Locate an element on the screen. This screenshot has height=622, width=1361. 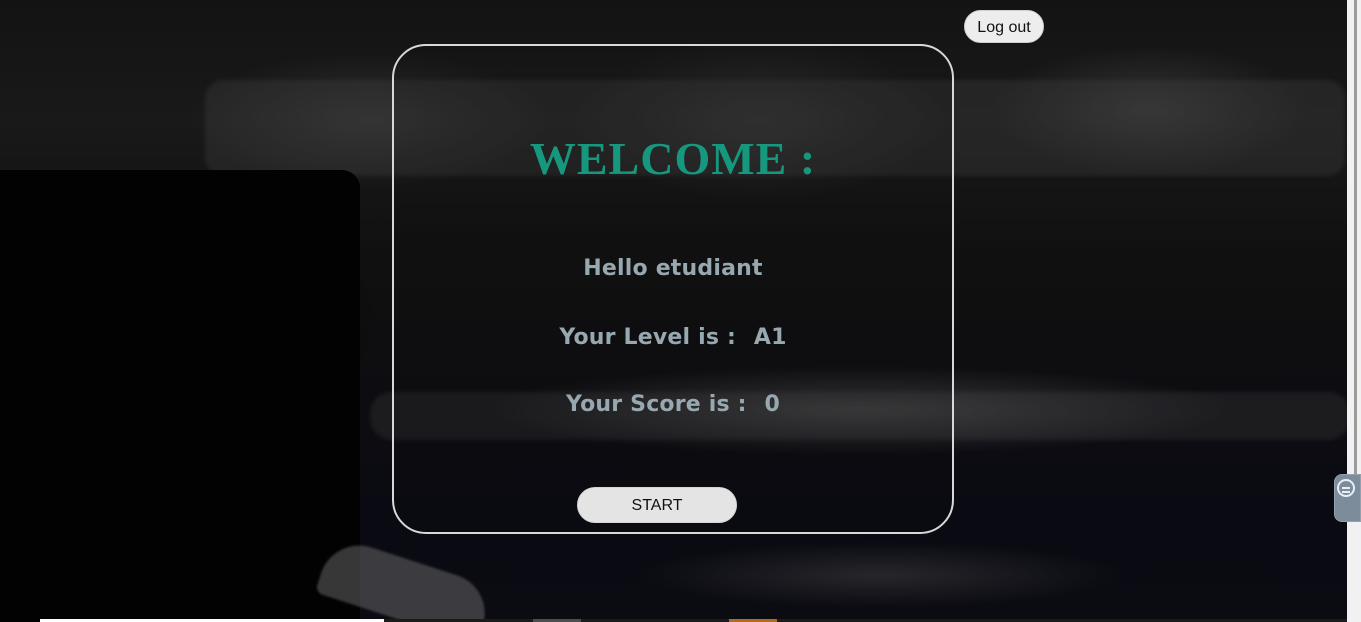
remote-control-icon is located at coordinates (1346, 488).